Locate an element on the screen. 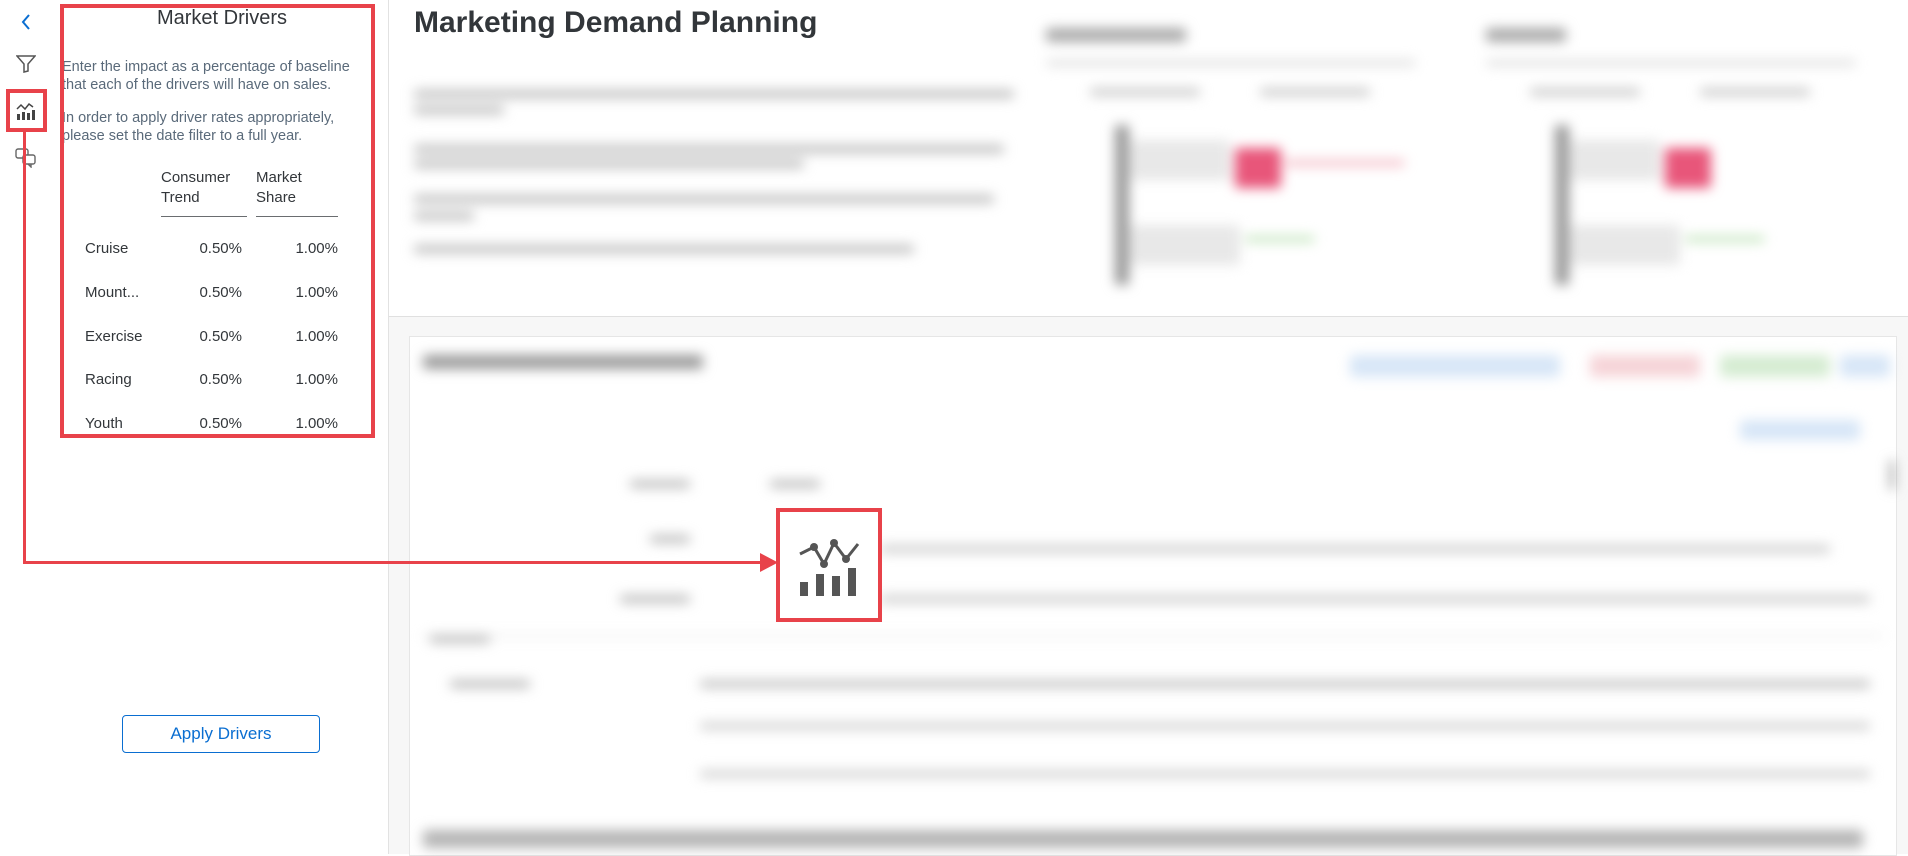  panel-title: Market Drivers is located at coordinates (221, 18).